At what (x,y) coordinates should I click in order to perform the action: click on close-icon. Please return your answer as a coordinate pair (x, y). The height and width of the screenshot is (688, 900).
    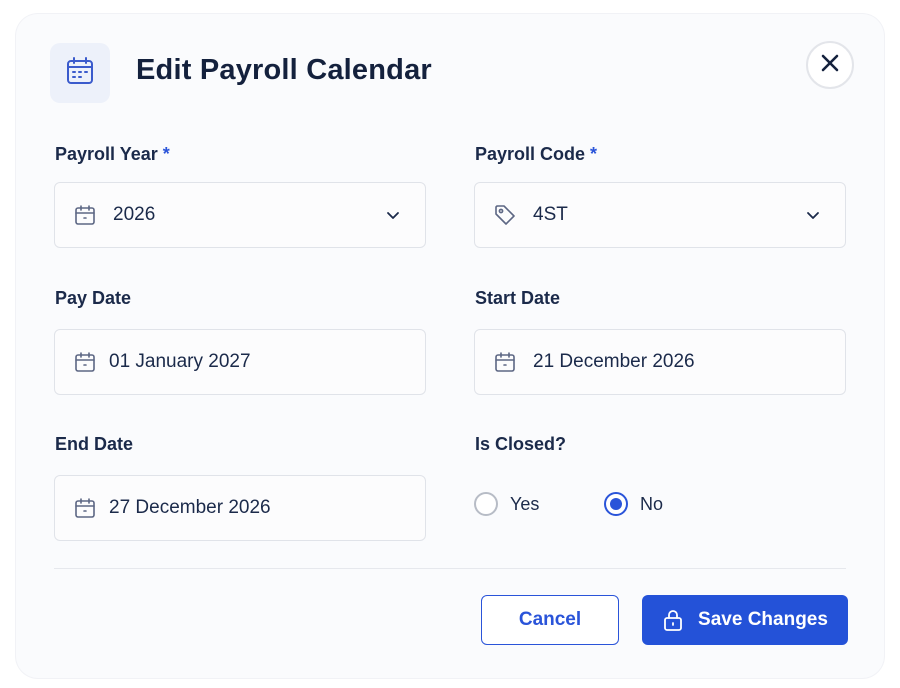
    Looking at the image, I should click on (830, 65).